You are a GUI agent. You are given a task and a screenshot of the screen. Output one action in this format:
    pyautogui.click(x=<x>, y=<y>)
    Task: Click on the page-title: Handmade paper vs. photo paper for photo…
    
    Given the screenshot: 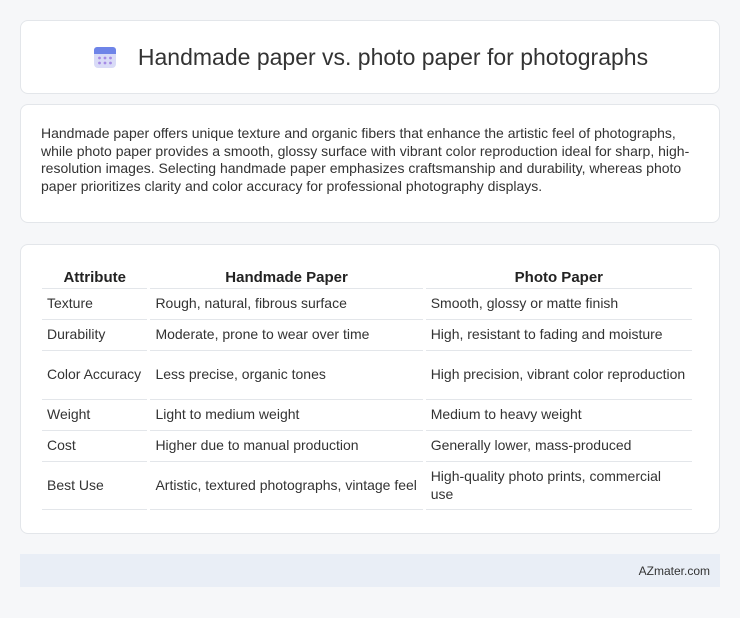 What is the action you would take?
    pyautogui.click(x=393, y=56)
    